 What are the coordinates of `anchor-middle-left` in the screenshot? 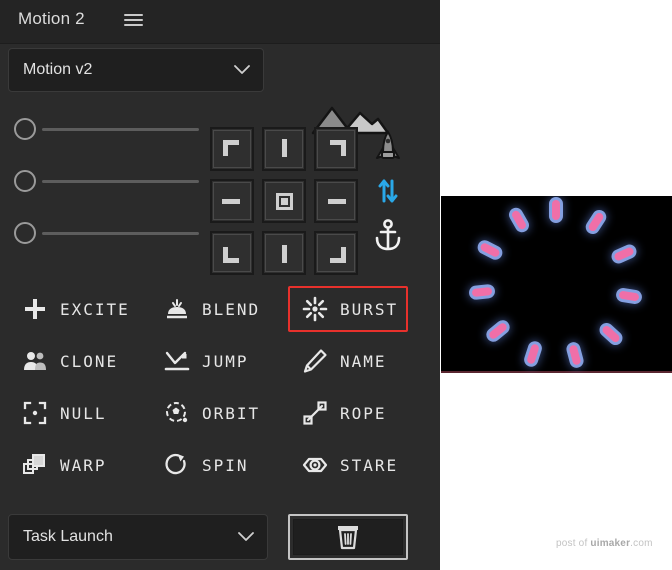 It's located at (232, 201).